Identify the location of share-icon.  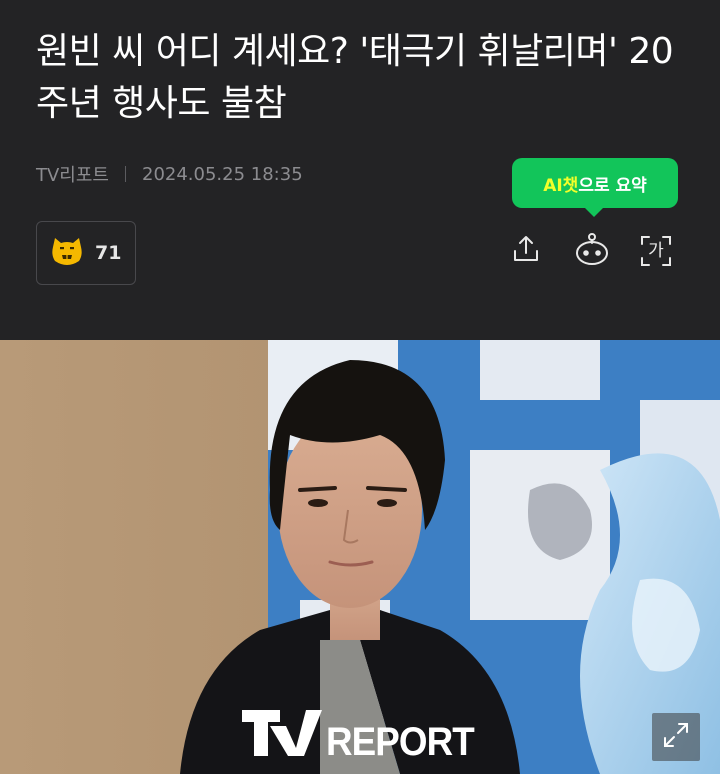
(526, 251).